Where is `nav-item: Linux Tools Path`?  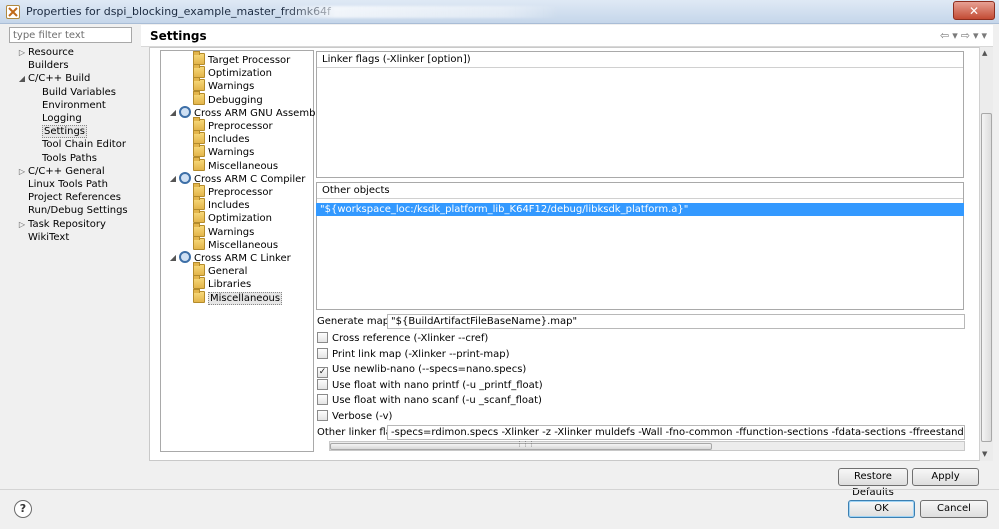 nav-item: Linux Tools Path is located at coordinates (68, 184).